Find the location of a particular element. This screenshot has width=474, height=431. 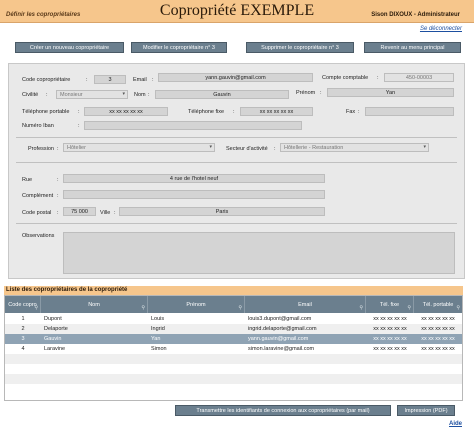

sector-select: Hôtellerie - Restauration ▾ is located at coordinates (354, 147).